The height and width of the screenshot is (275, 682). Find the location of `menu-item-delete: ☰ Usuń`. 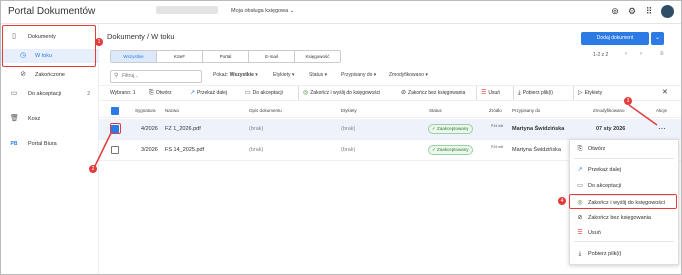

menu-item-delete: ☰ Usuń is located at coordinates (624, 233).